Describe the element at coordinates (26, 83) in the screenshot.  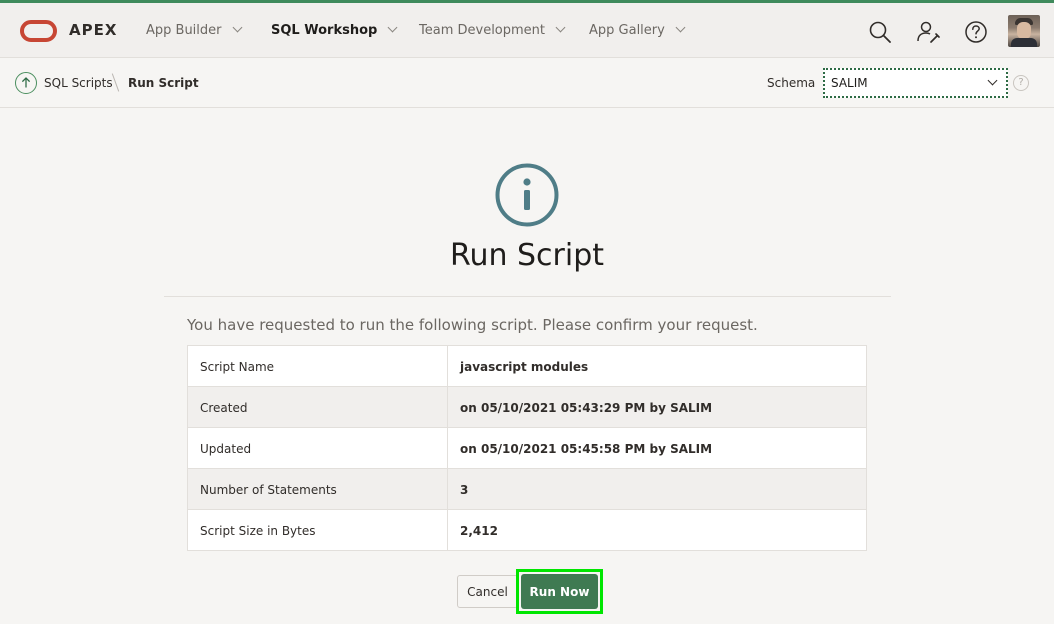
I see `up-arrow-icon` at that location.